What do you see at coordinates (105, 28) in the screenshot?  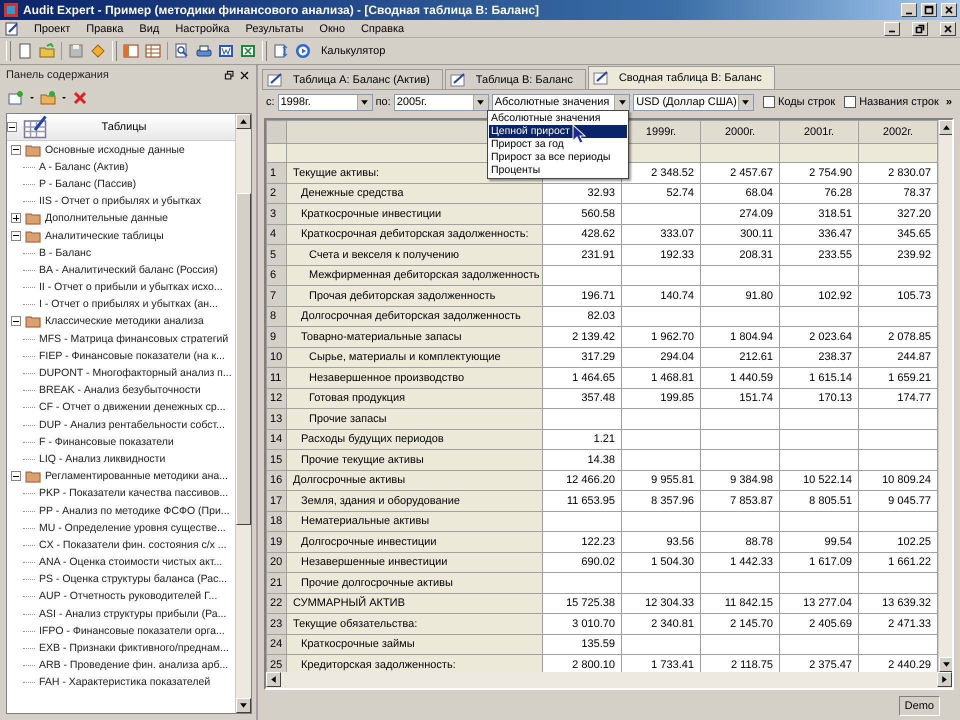 I see `menu-item: Правка` at bounding box center [105, 28].